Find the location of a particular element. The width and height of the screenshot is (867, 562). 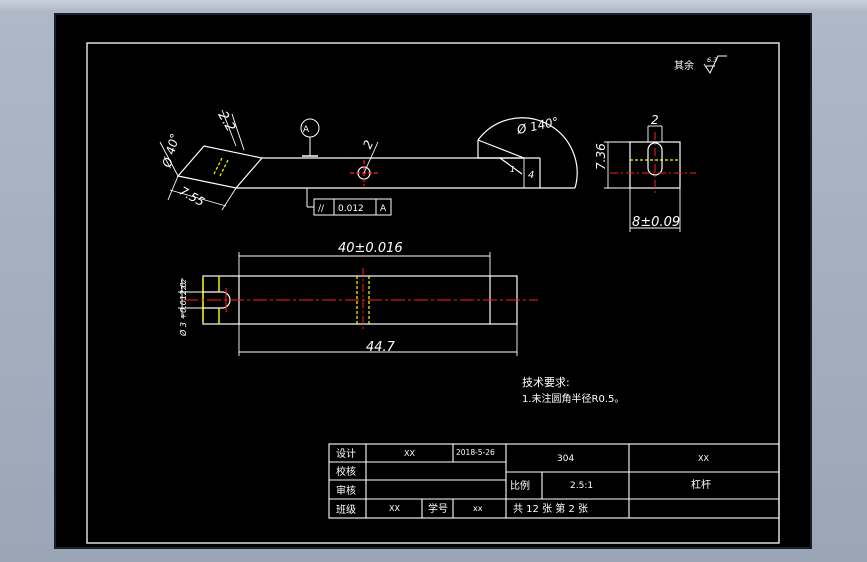

side-dim-bottom: 8±0.09 is located at coordinates (656, 222).